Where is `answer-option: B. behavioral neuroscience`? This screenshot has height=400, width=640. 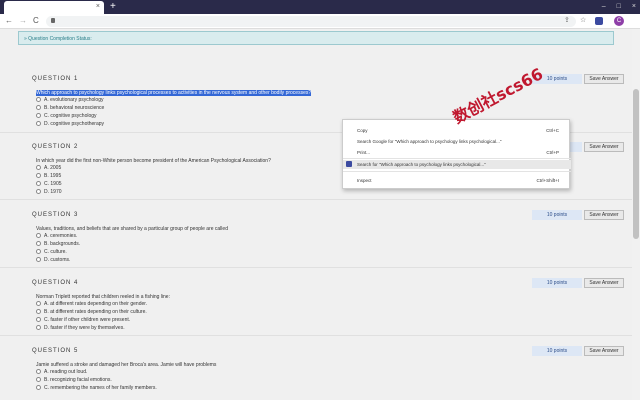 answer-option: B. behavioral neuroscience is located at coordinates (70, 108).